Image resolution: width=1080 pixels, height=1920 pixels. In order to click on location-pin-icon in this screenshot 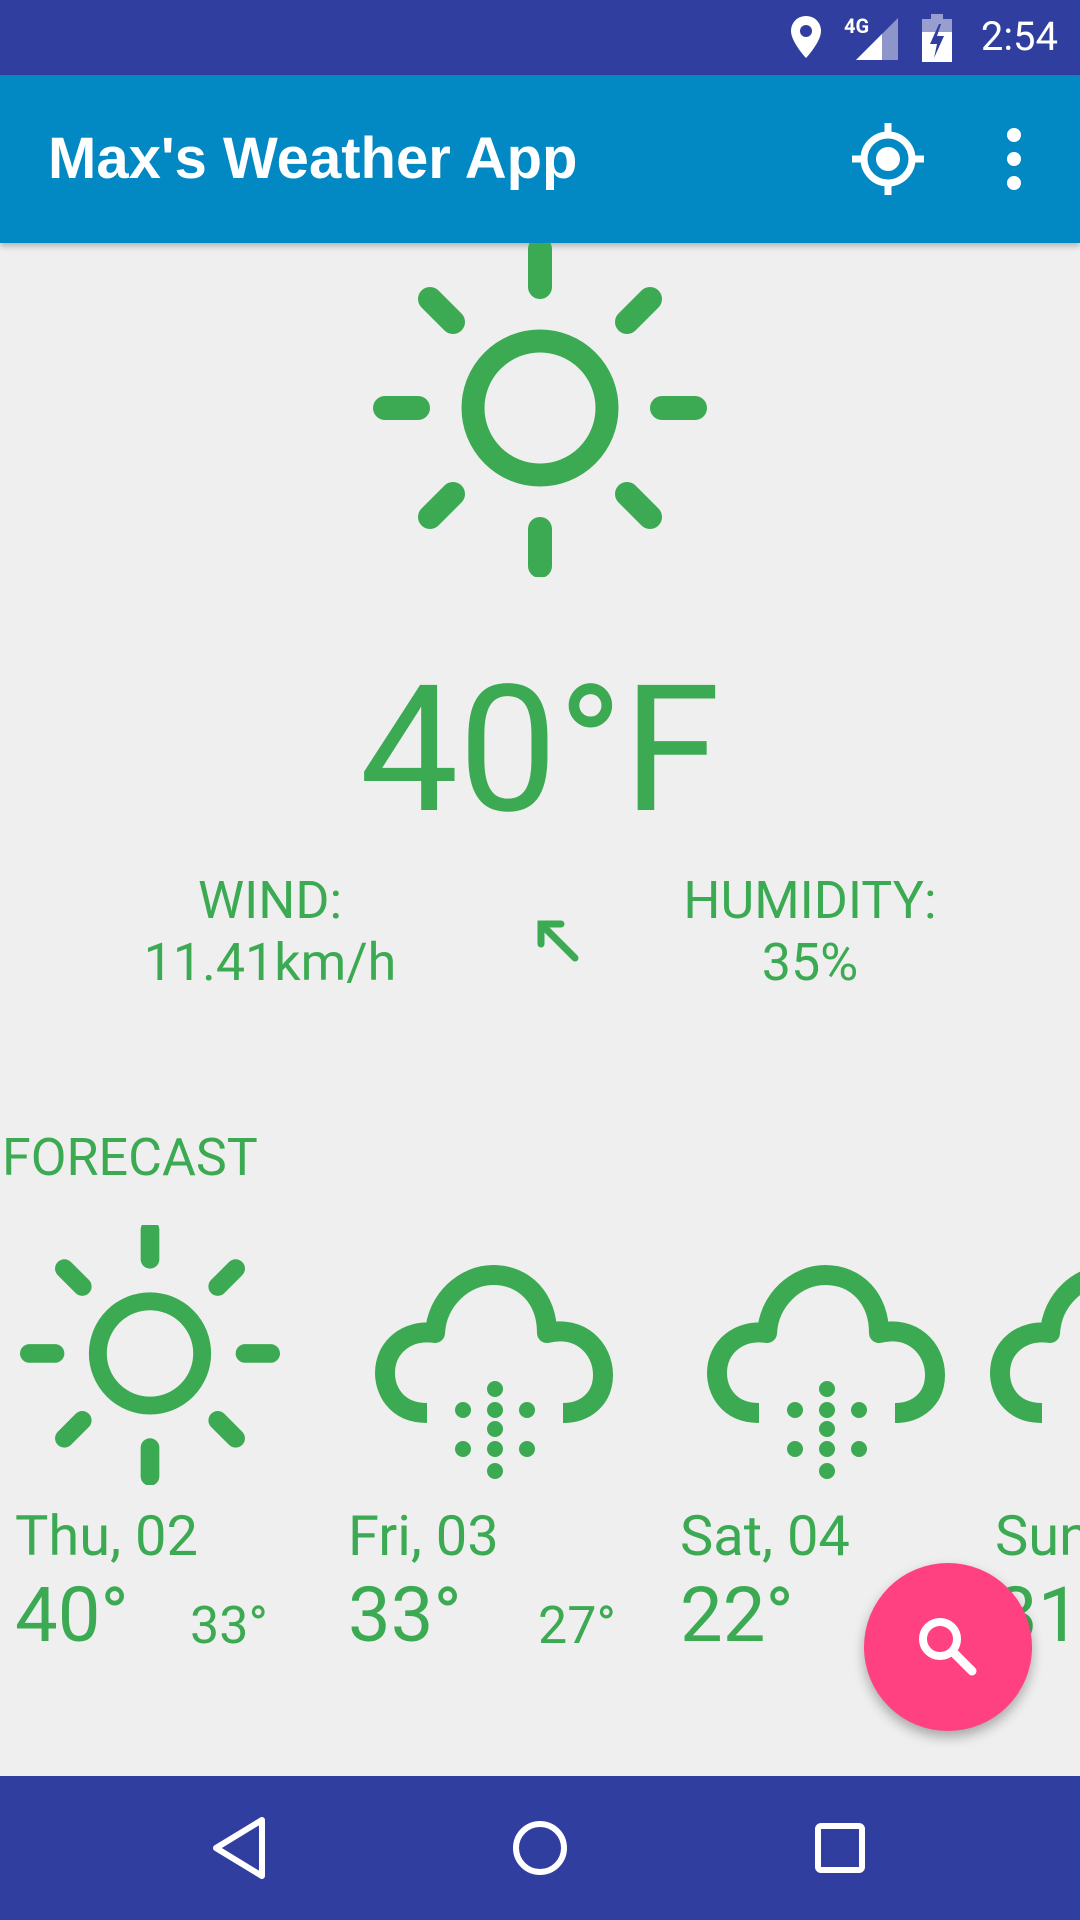, I will do `click(806, 39)`.